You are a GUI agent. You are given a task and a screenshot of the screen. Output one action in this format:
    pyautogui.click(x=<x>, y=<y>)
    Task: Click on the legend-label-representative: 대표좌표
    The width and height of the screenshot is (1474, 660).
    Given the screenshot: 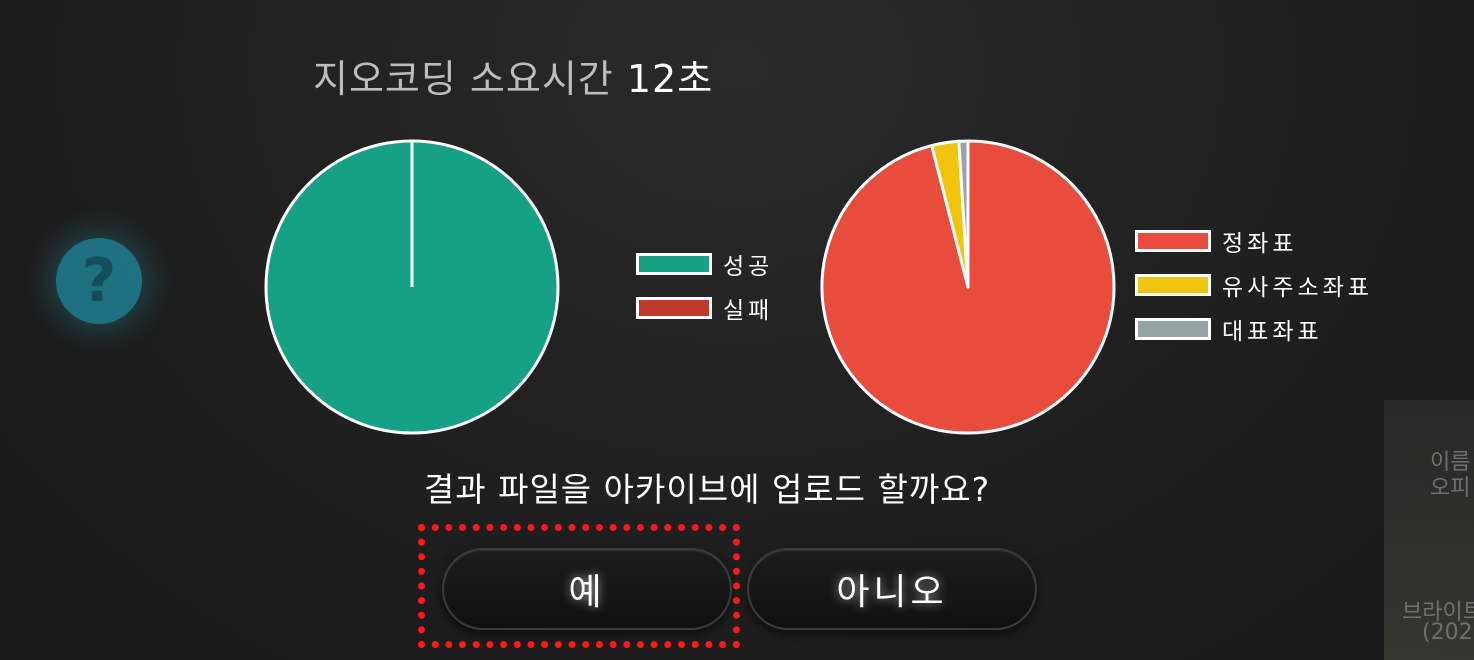 What is the action you would take?
    pyautogui.click(x=1272, y=331)
    